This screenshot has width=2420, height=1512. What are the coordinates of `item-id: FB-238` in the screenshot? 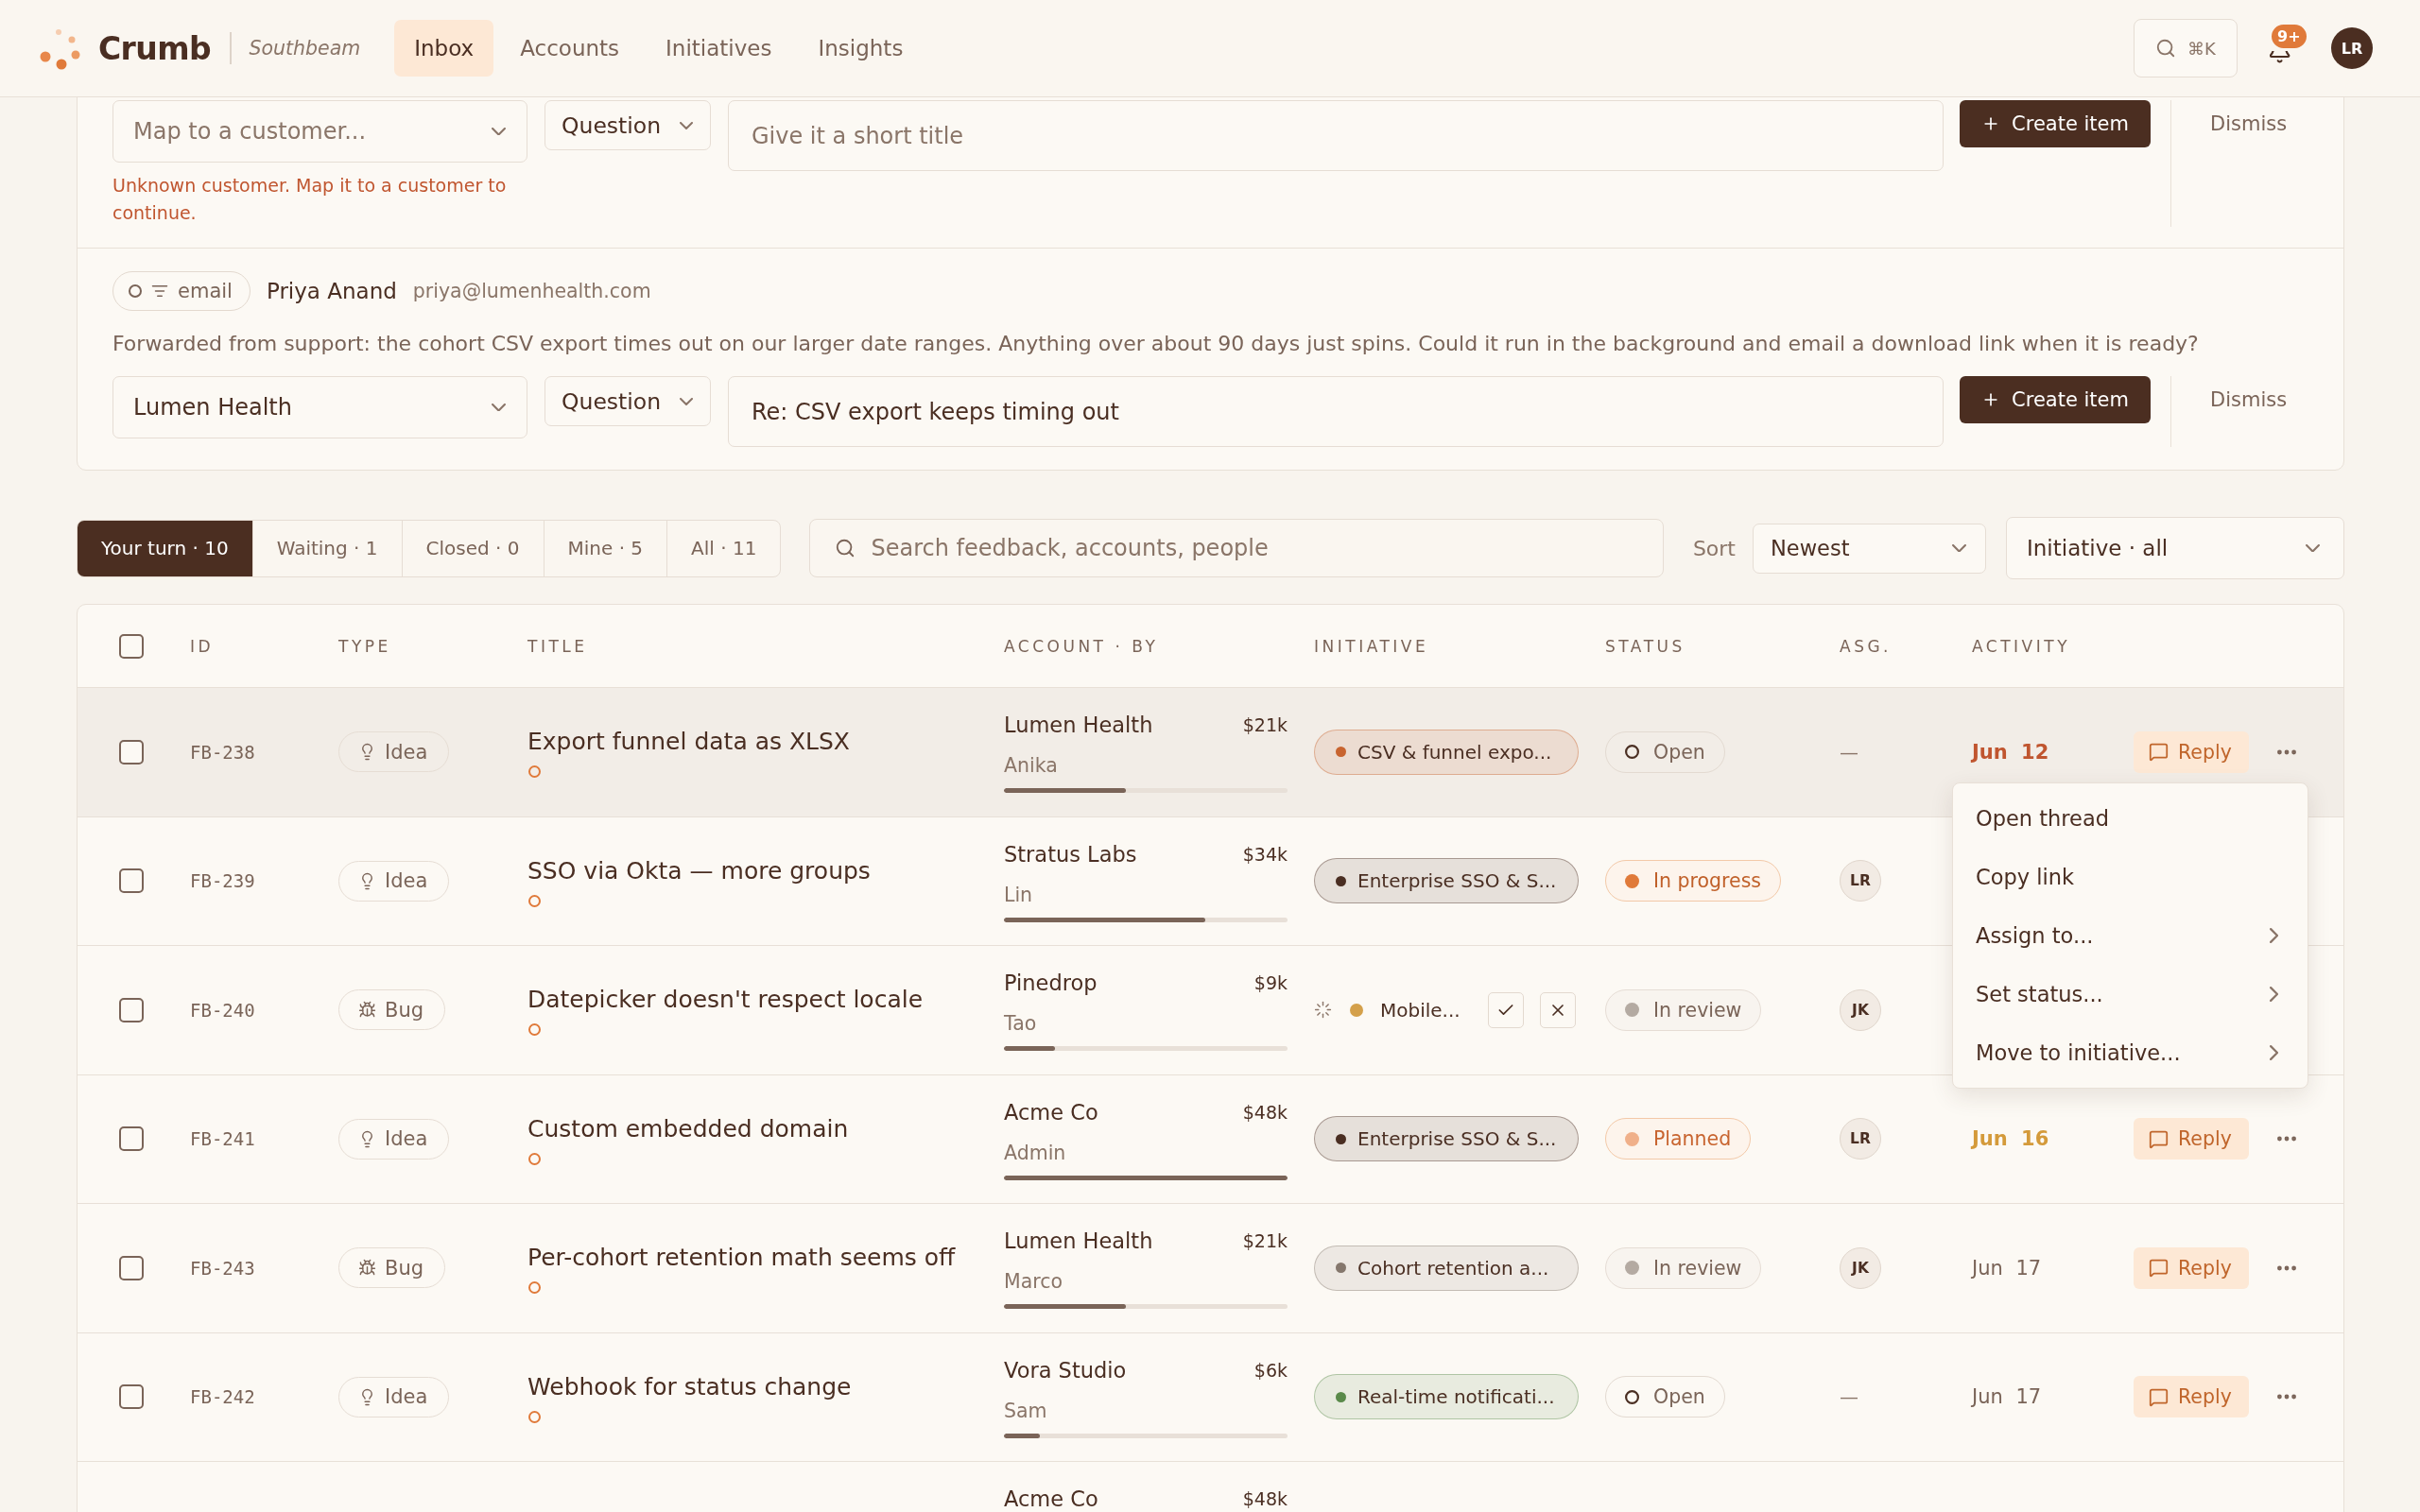 It's located at (223, 752).